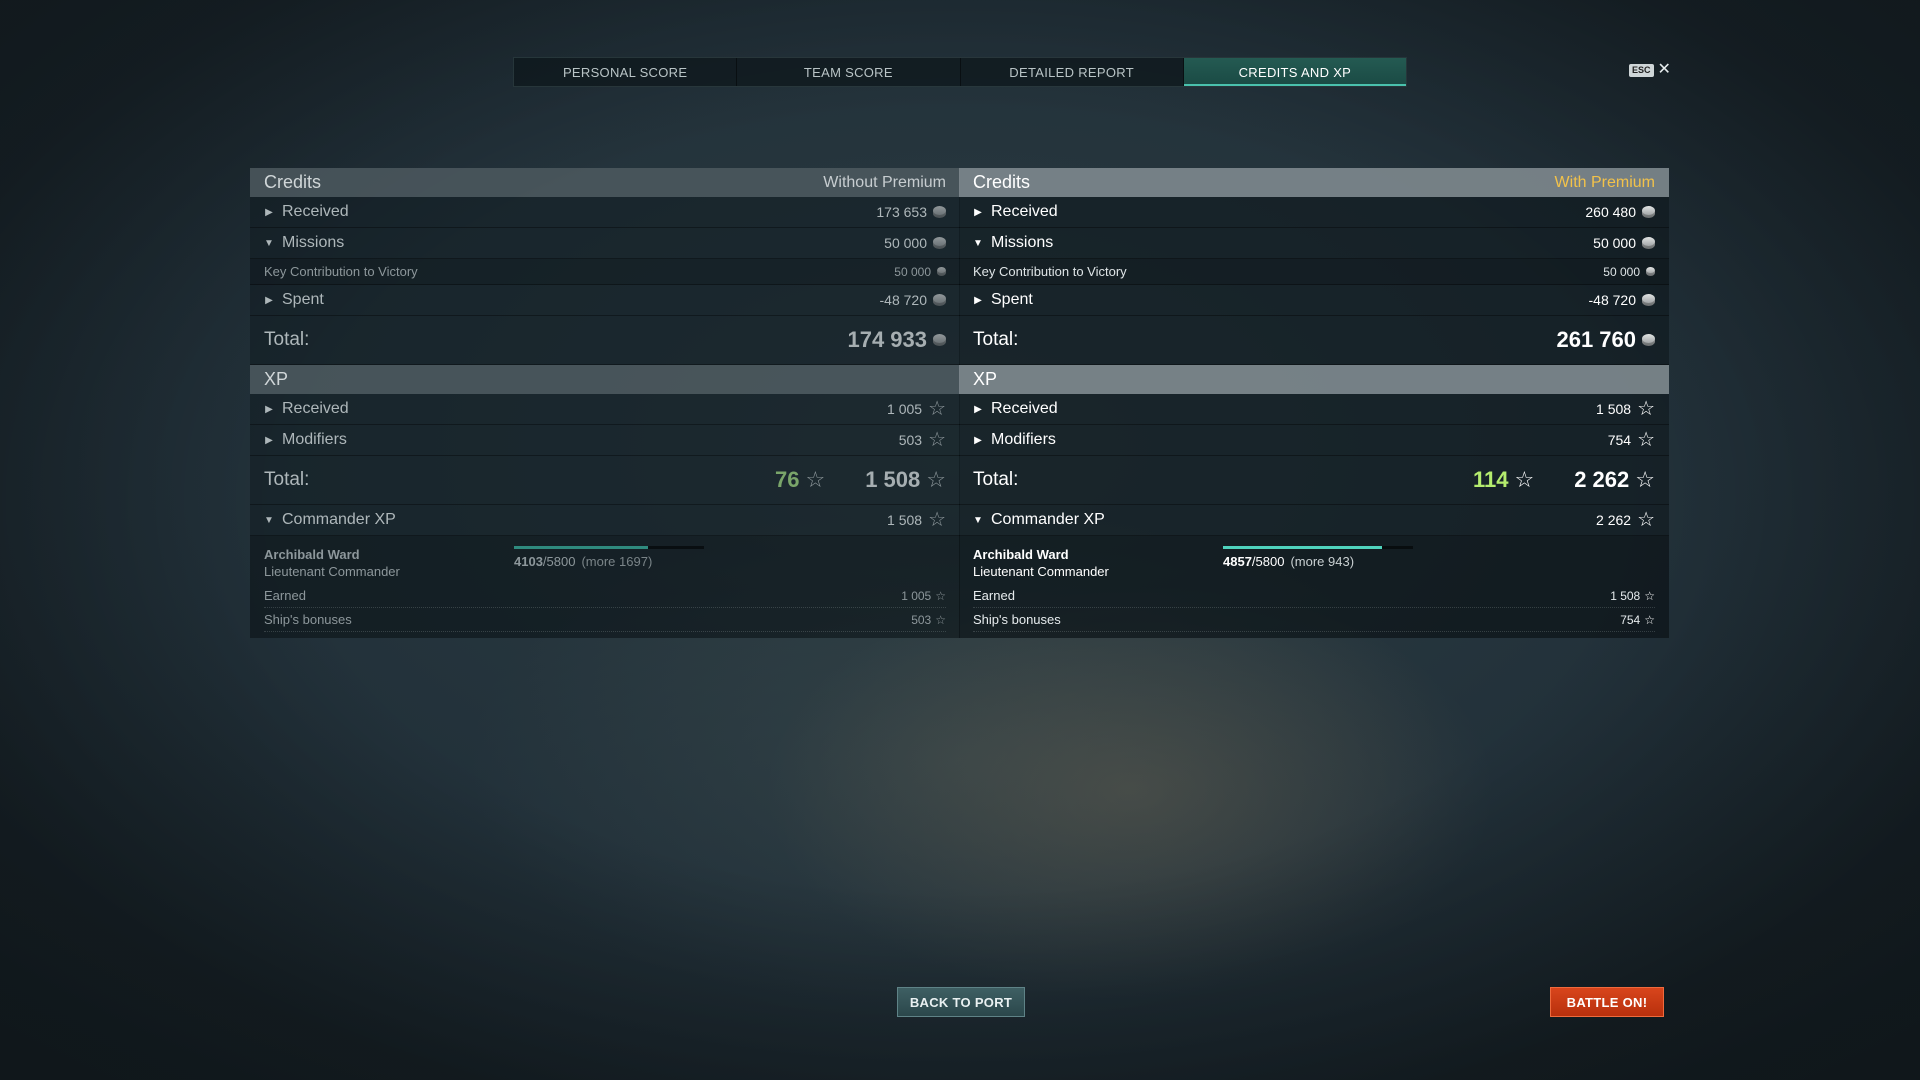 This screenshot has height=1080, width=1920. Describe the element at coordinates (1072, 72) in the screenshot. I see `tab-detailed-report: DETAILED REPORT` at that location.